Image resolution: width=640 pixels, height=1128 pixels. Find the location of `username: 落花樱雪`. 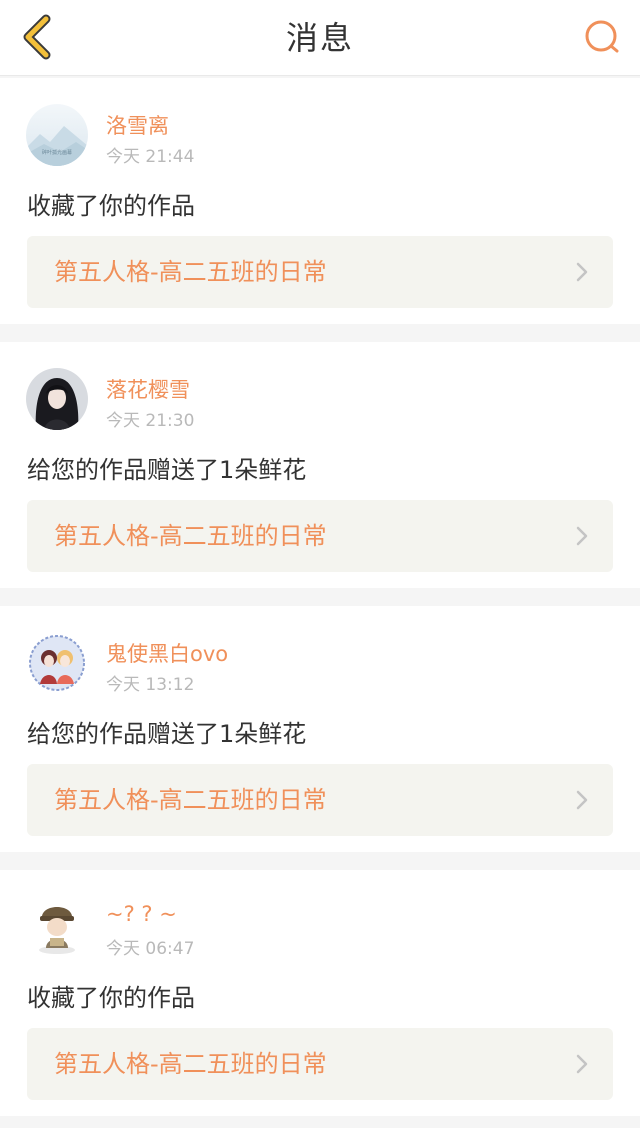

username: 落花樱雪 is located at coordinates (148, 389).